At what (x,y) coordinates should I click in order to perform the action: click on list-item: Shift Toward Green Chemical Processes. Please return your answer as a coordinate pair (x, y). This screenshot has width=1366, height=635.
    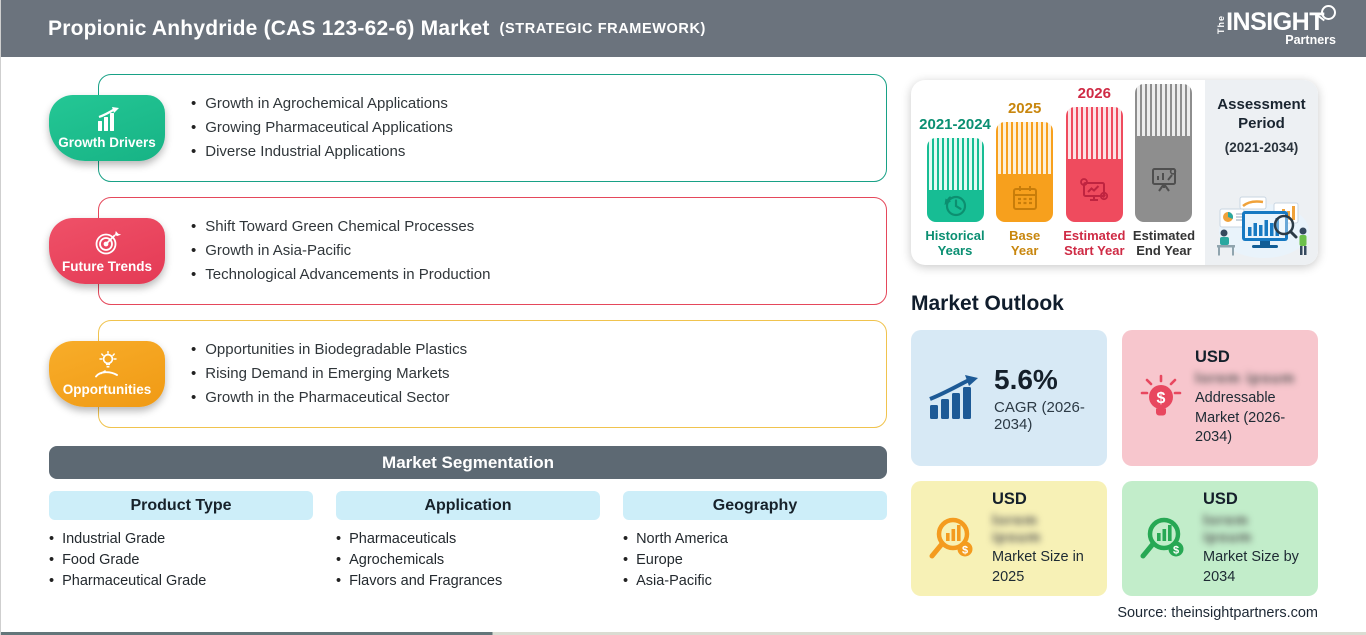
    Looking at the image, I should click on (340, 227).